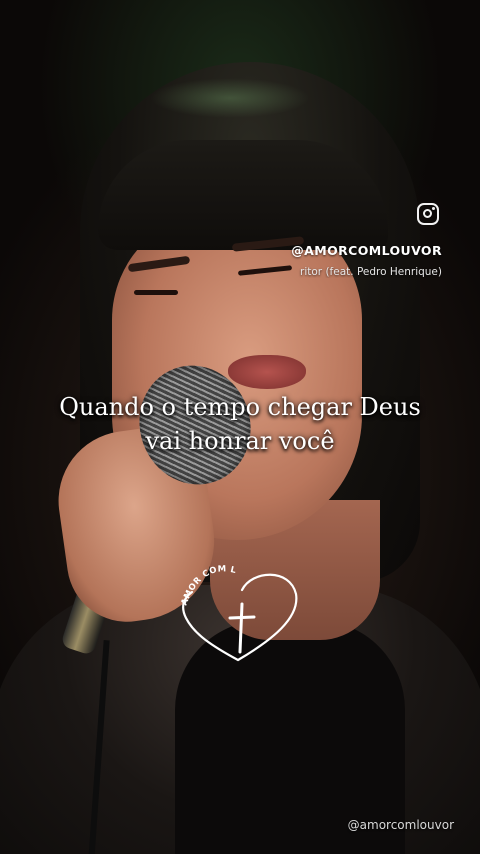 Image resolution: width=480 pixels, height=854 pixels. I want to click on heart-cross-logo: AMOR COM LOUVOR, so click(235, 611).